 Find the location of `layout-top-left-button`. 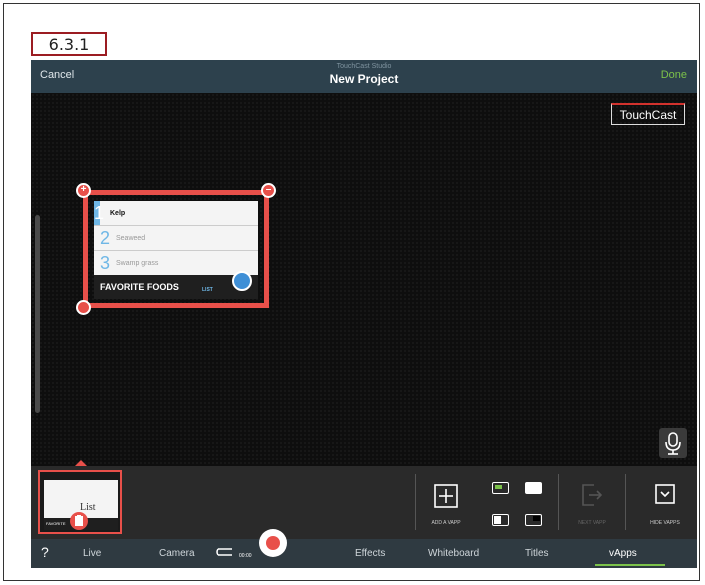

layout-top-left-button is located at coordinates (500, 488).